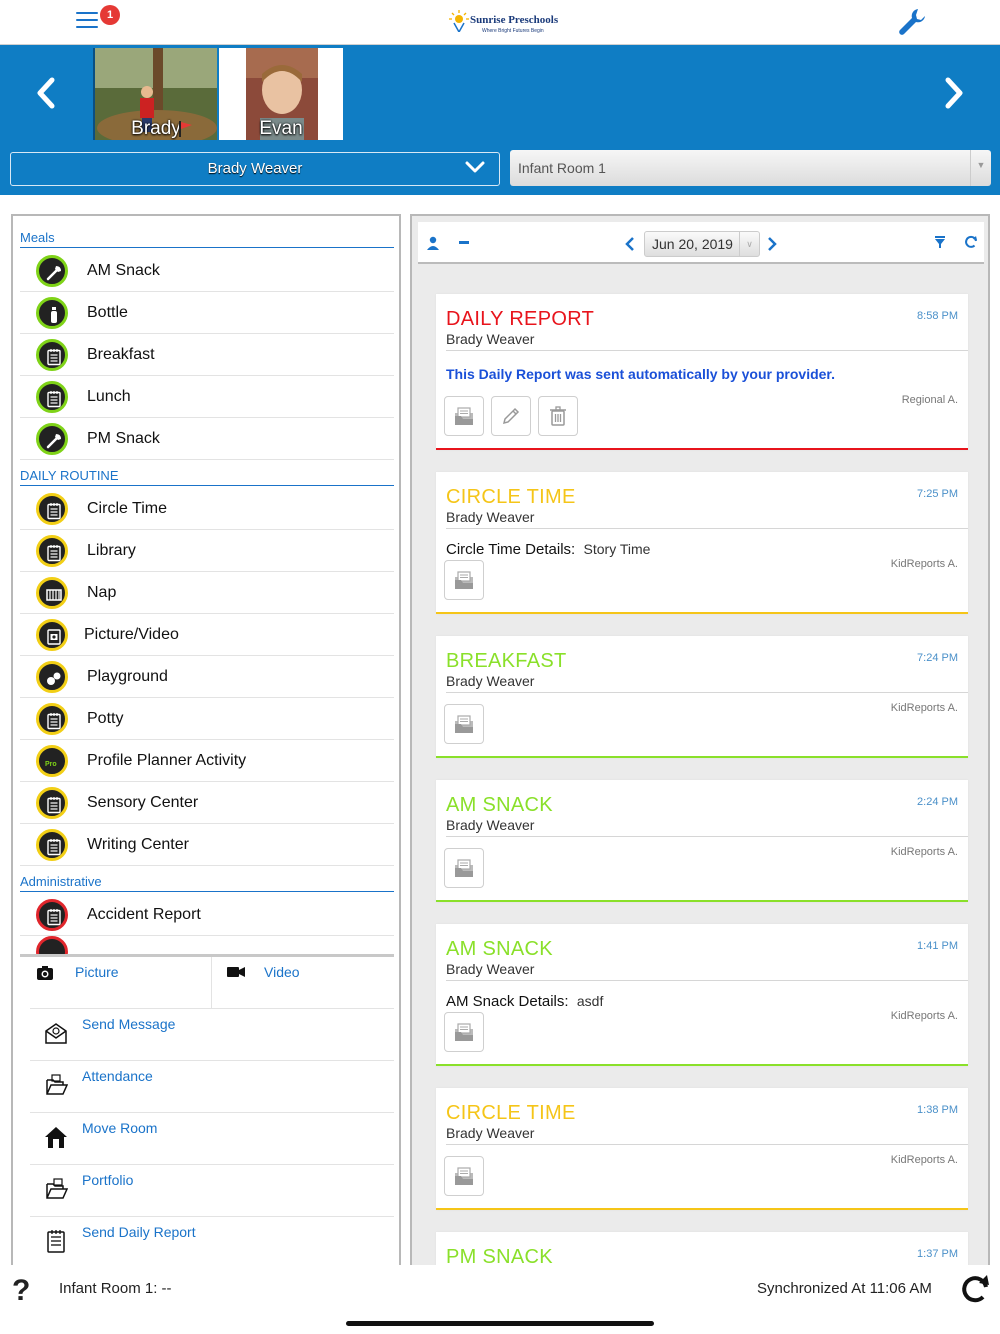 The image size is (1000, 1334). What do you see at coordinates (303, 983) in the screenshot?
I see `video-button: Video` at bounding box center [303, 983].